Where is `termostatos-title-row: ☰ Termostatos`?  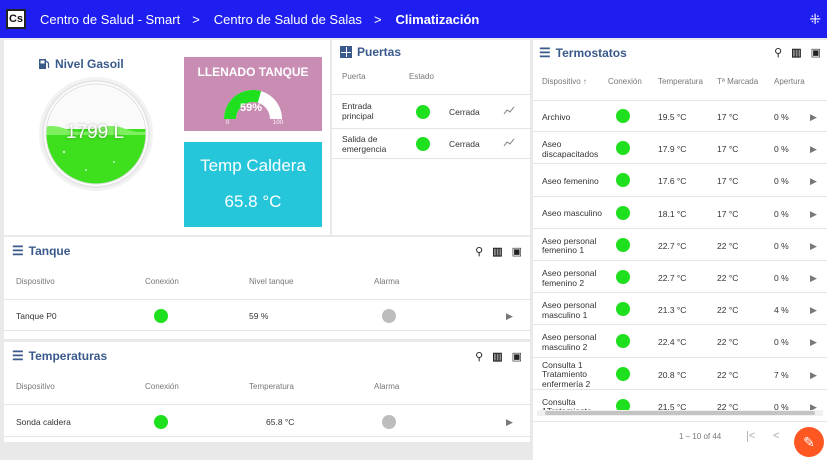
termostatos-title-row: ☰ Termostatos is located at coordinates (583, 53).